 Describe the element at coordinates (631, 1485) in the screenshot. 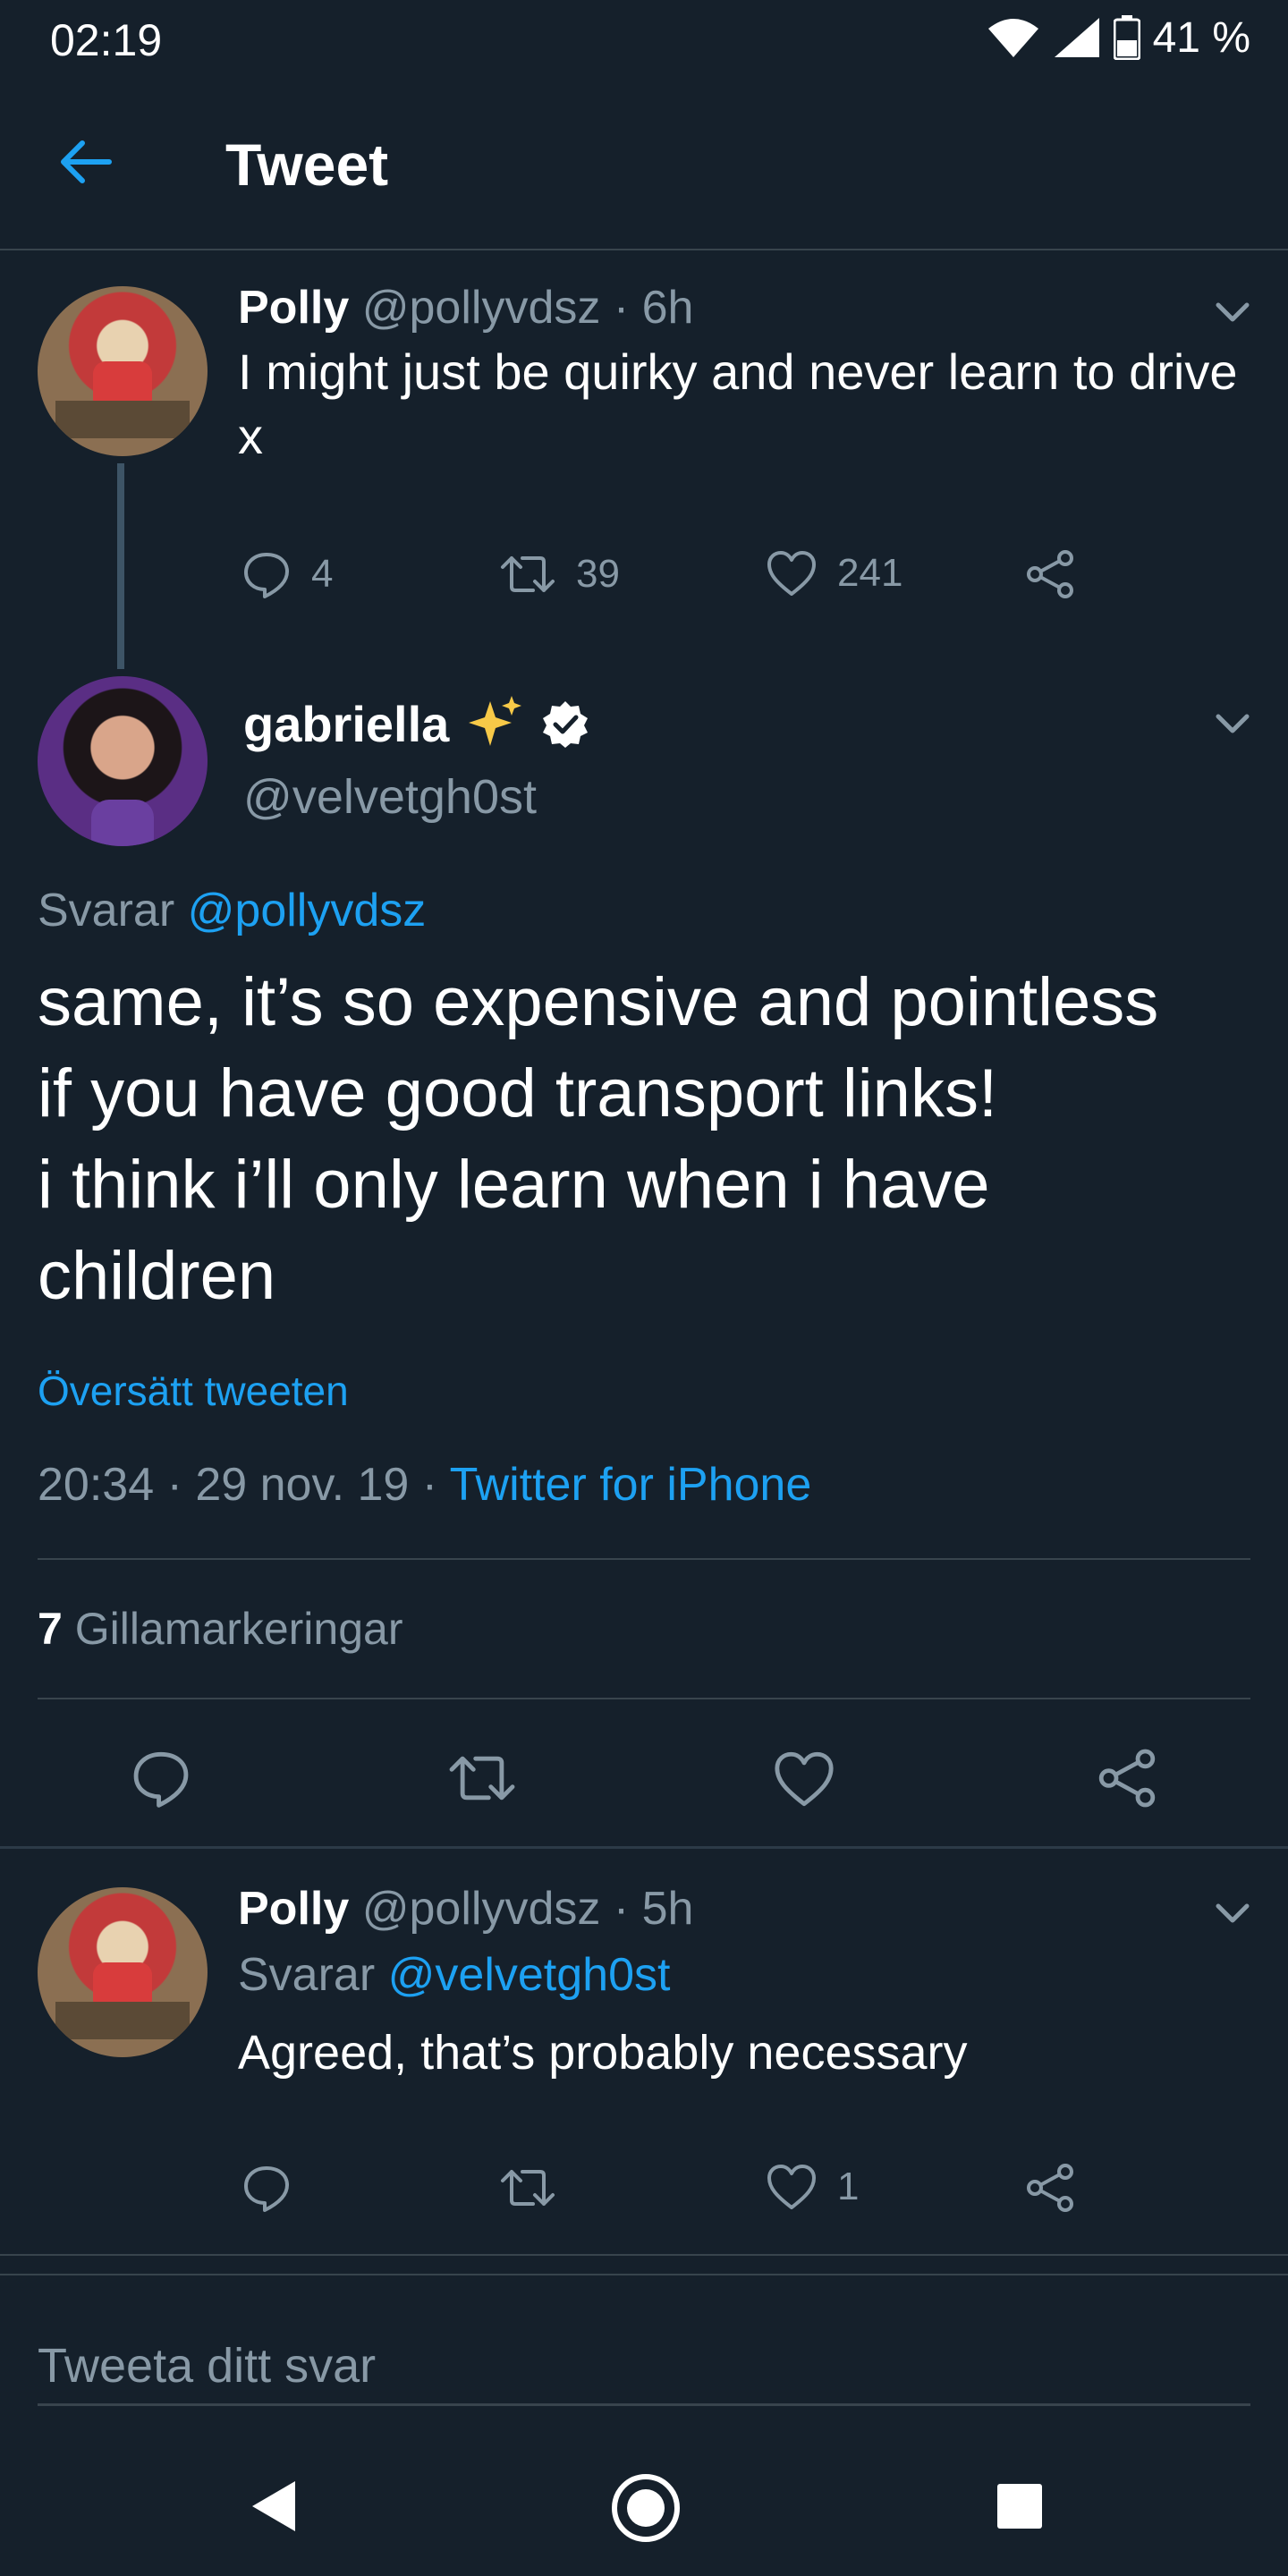

I see `source-link: Twitter for iPhone` at that location.